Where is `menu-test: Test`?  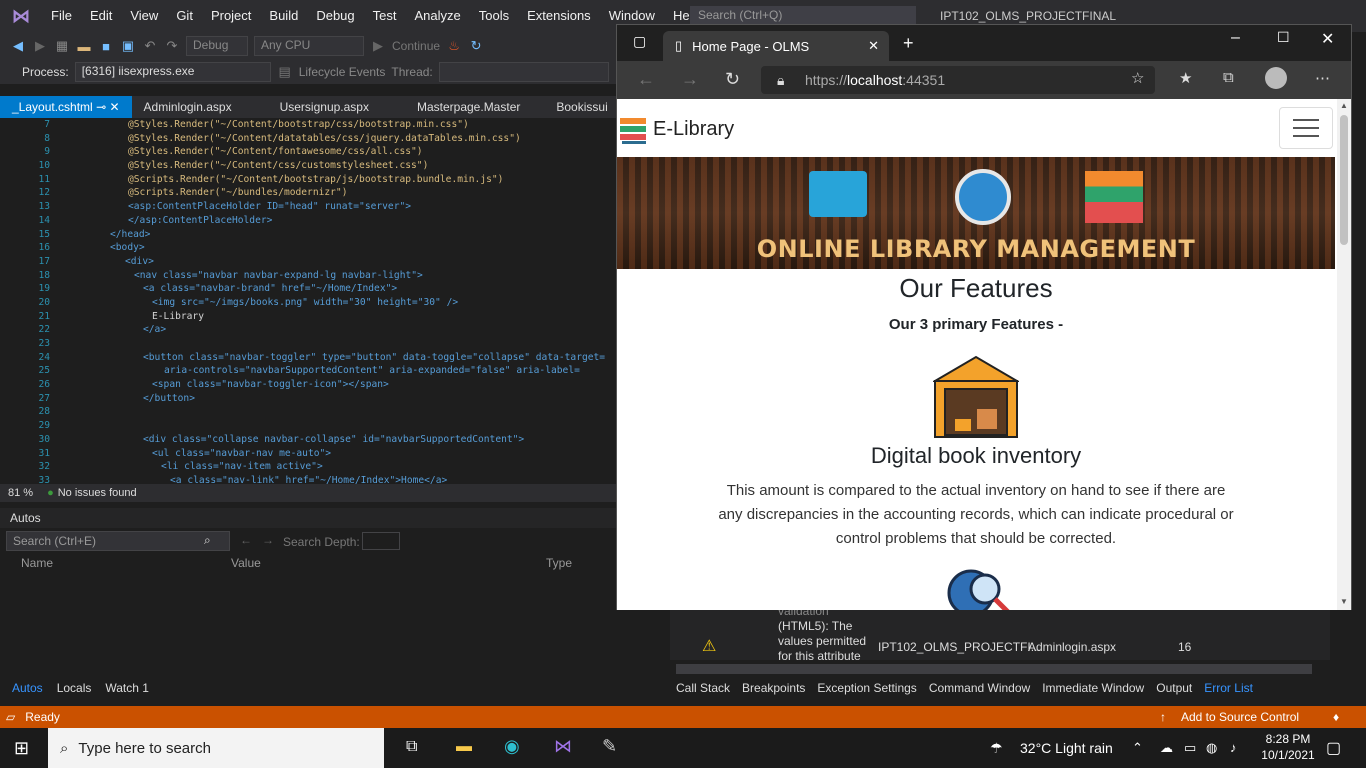 menu-test: Test is located at coordinates (385, 16).